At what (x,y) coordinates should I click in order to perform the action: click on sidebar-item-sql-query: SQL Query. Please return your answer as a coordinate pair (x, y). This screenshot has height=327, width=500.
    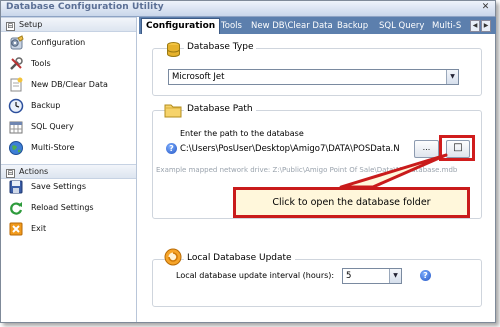
    Looking at the image, I should click on (68, 127).